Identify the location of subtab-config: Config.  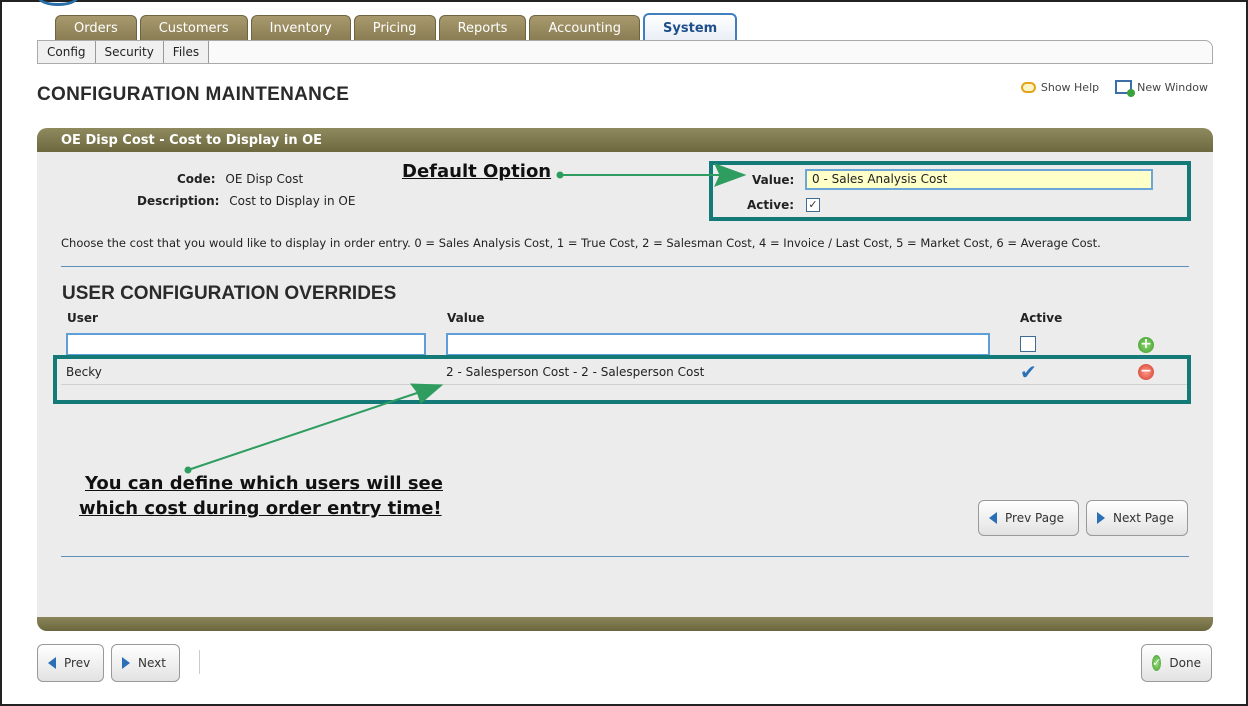
(67, 52).